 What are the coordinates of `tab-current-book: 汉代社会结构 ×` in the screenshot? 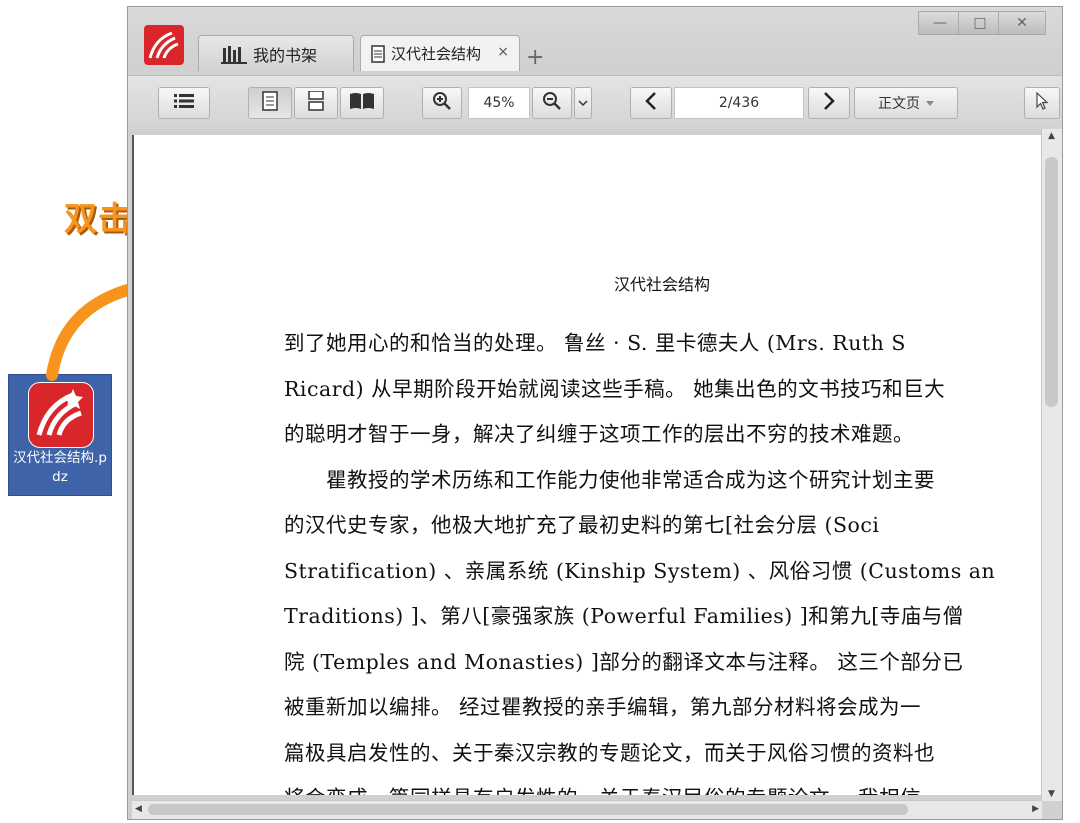 It's located at (440, 53).